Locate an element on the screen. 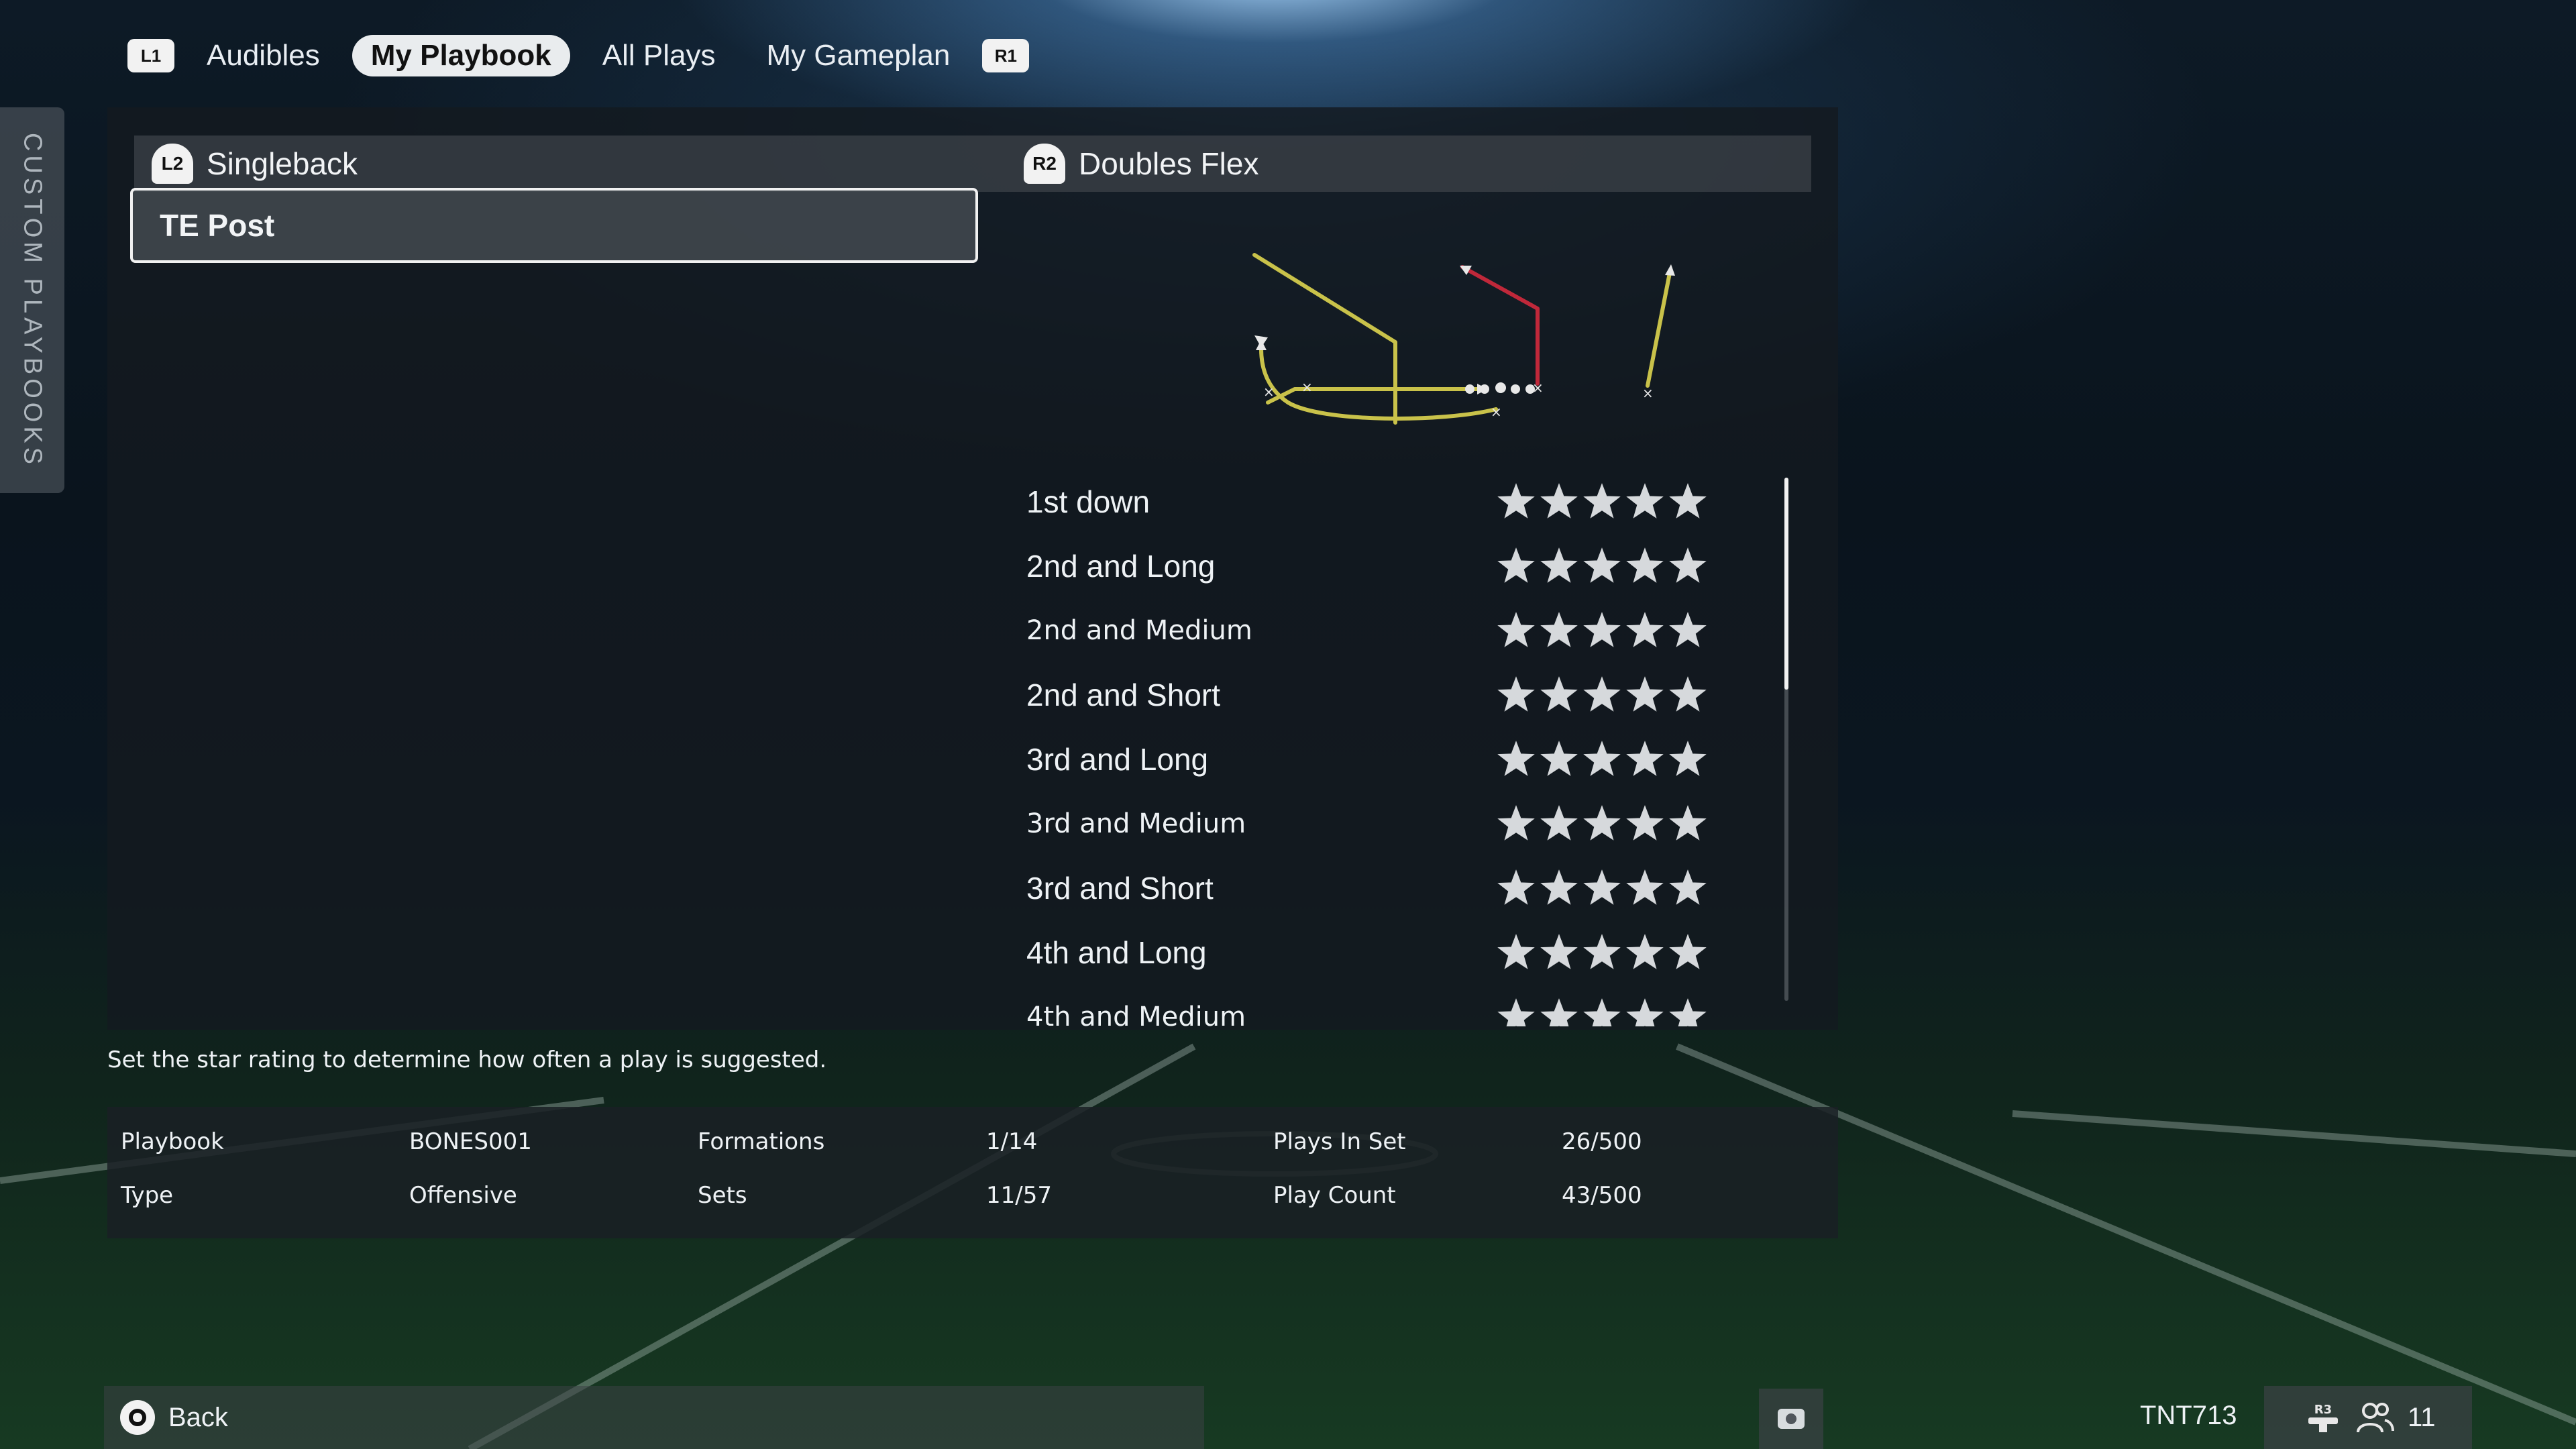 The image size is (2576, 1449). gamertag: TNT713 is located at coordinates (2188, 1415).